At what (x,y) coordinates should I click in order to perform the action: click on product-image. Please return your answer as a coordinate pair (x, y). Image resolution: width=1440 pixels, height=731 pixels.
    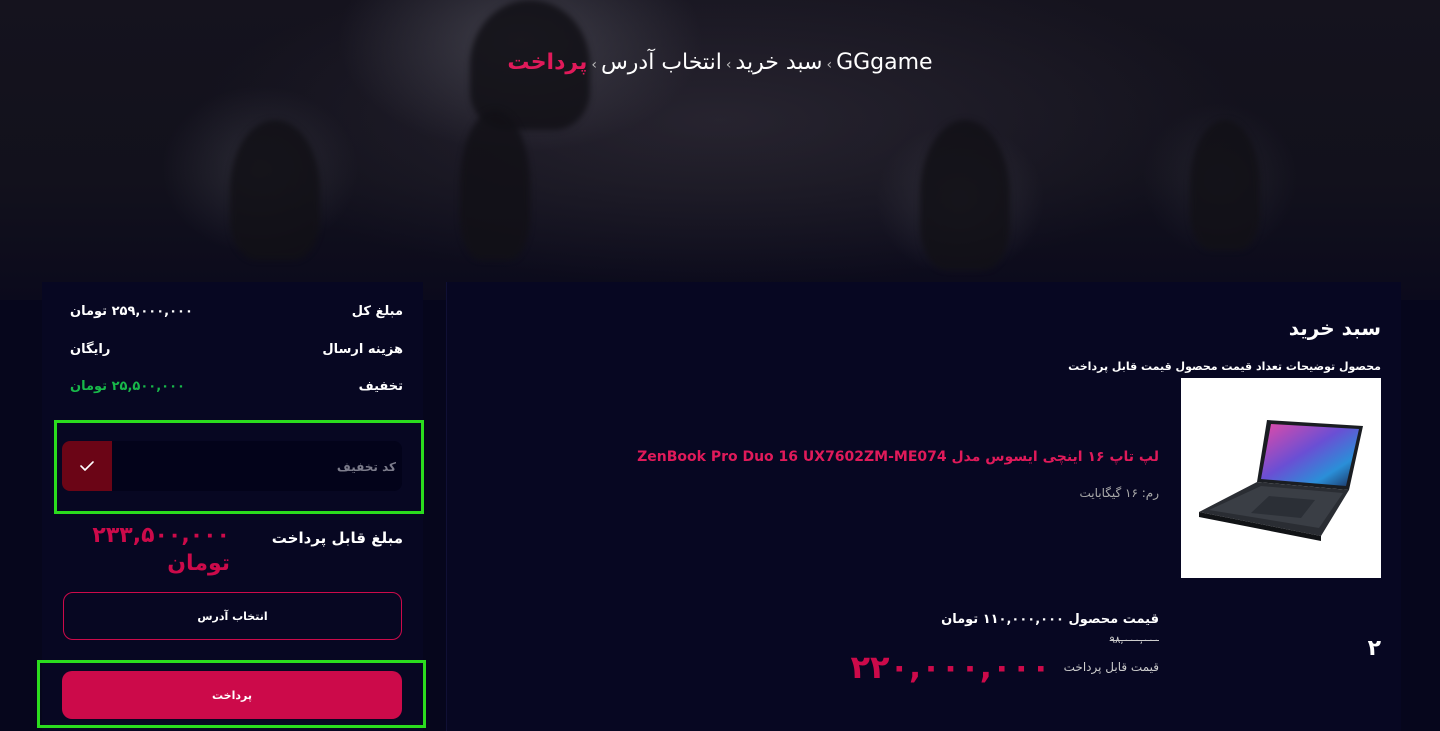
    Looking at the image, I should click on (1281, 478).